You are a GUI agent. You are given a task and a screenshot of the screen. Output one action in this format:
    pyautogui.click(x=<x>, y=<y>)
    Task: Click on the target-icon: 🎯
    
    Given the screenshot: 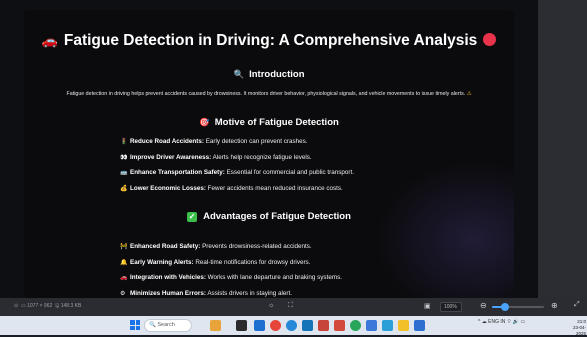 What is the action you would take?
    pyautogui.click(x=204, y=122)
    